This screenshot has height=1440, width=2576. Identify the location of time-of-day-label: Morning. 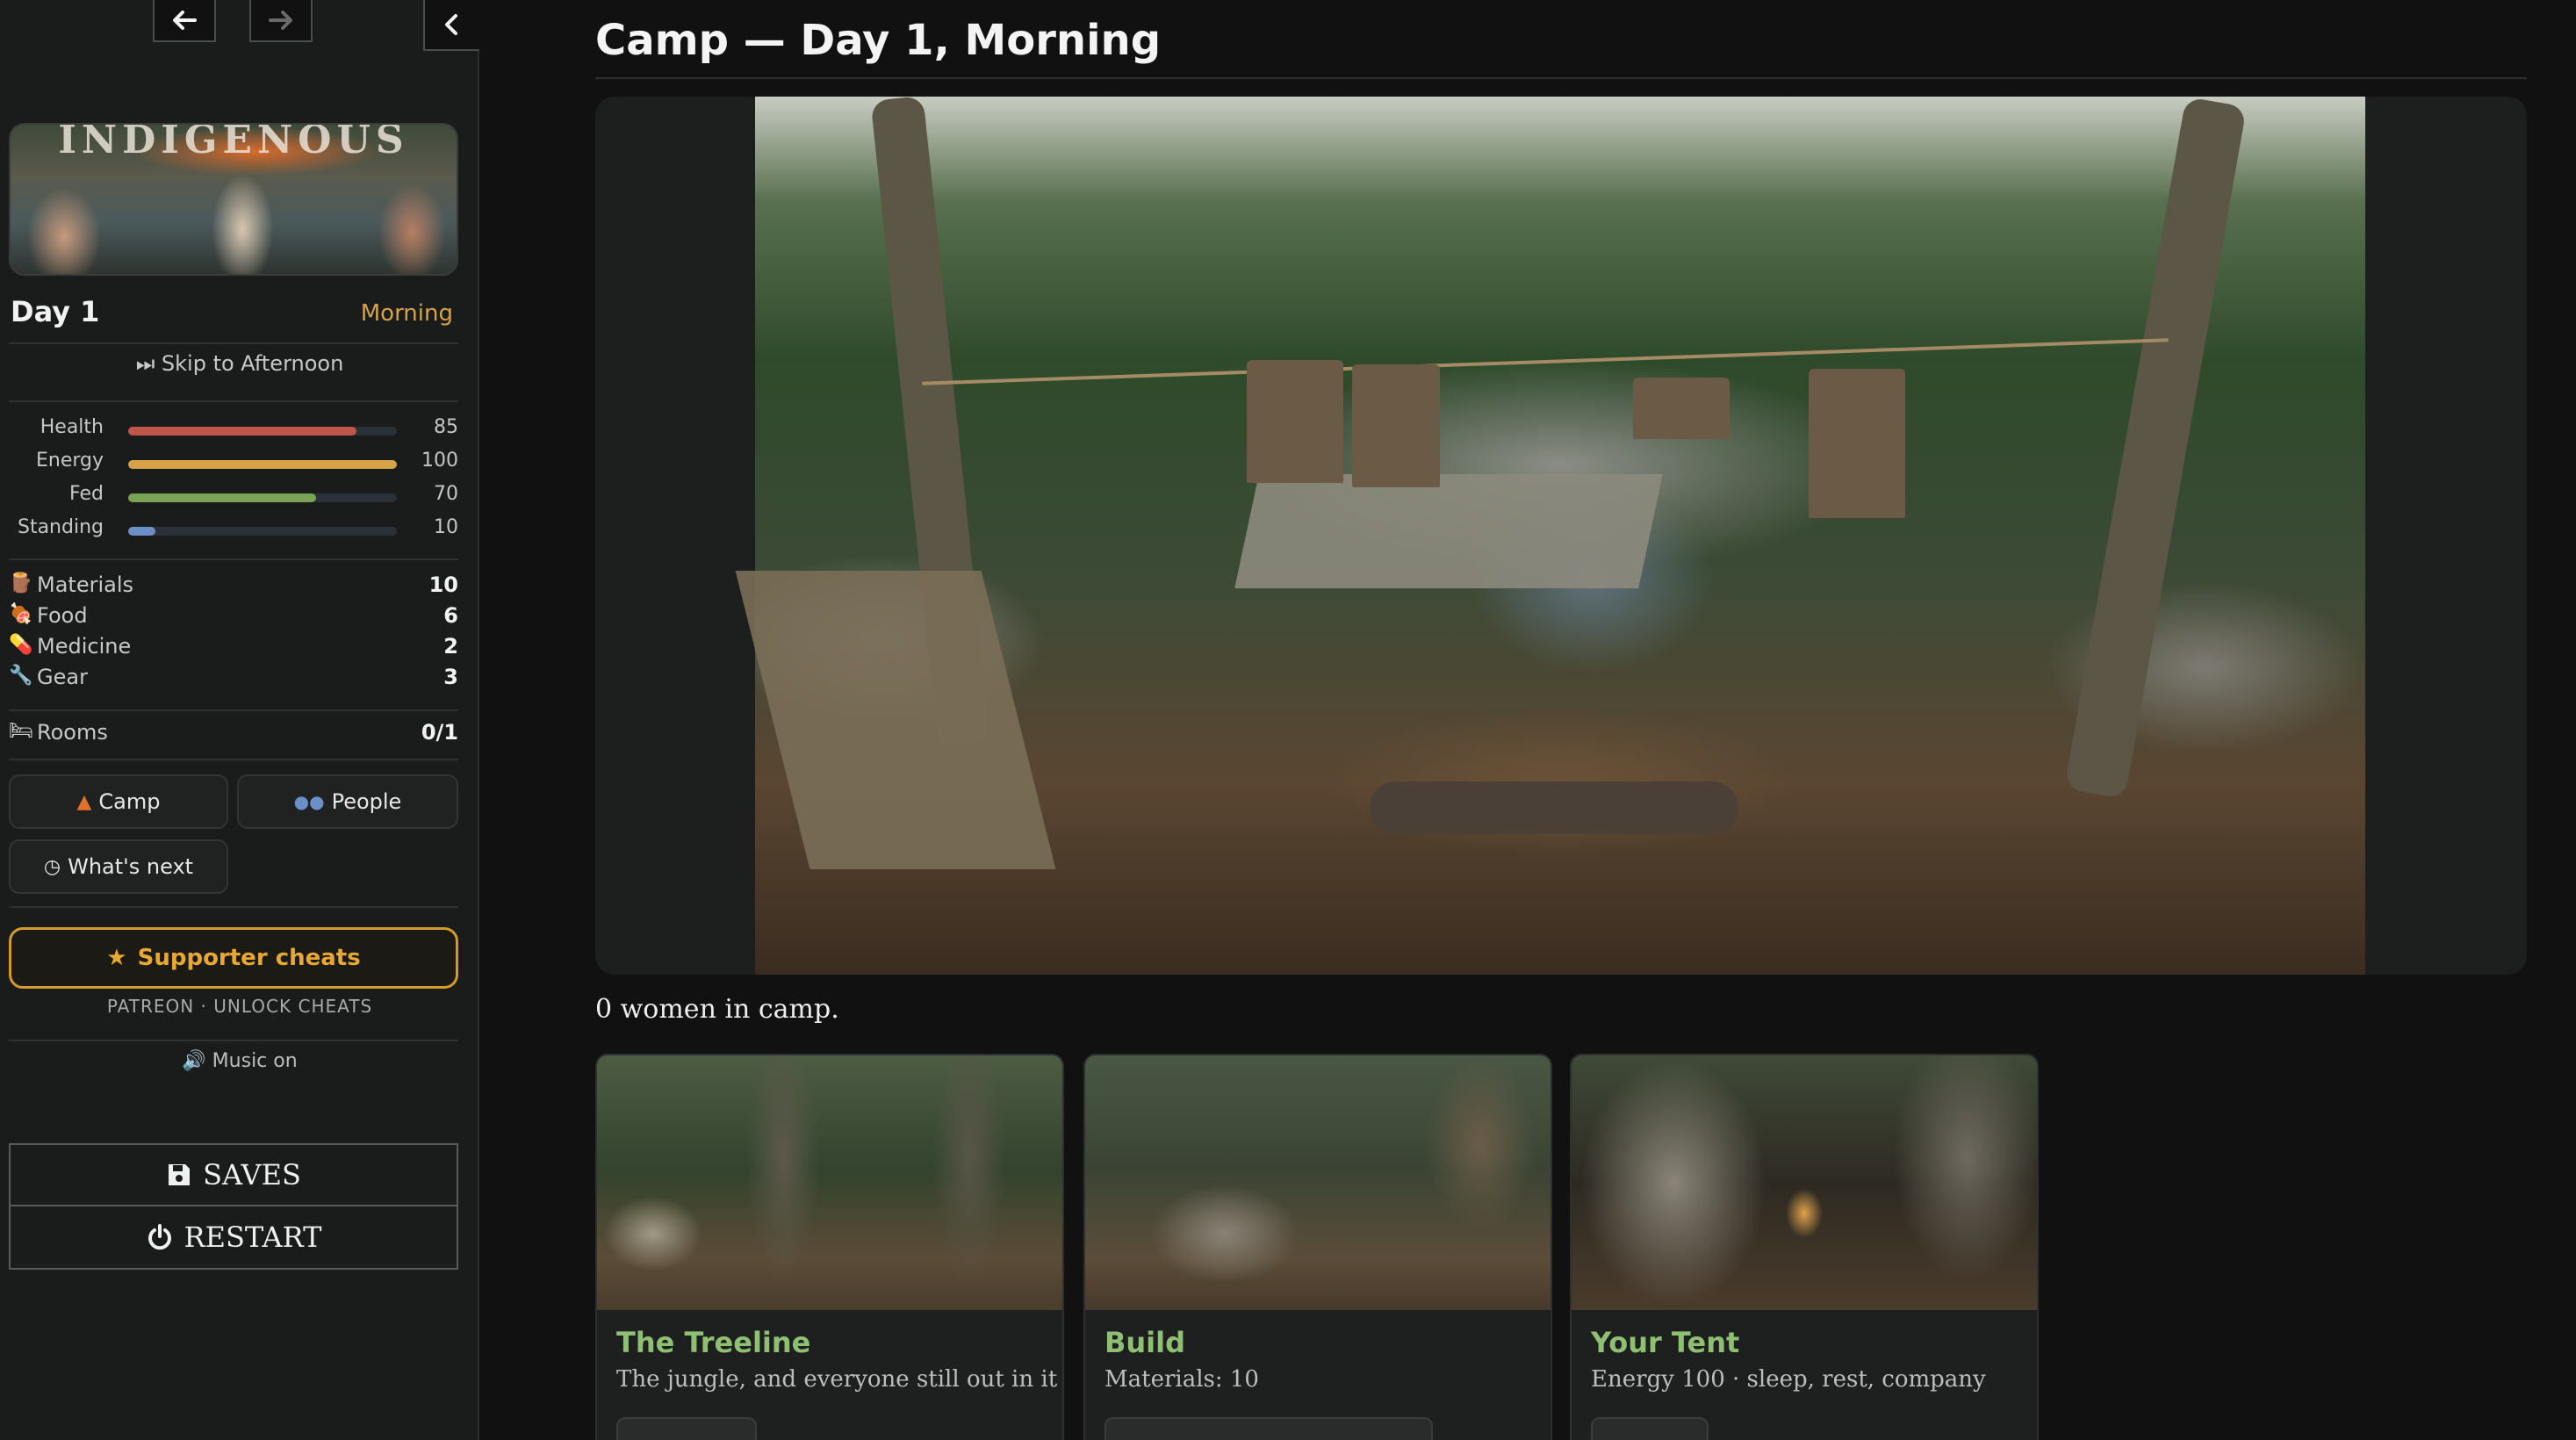
(406, 313).